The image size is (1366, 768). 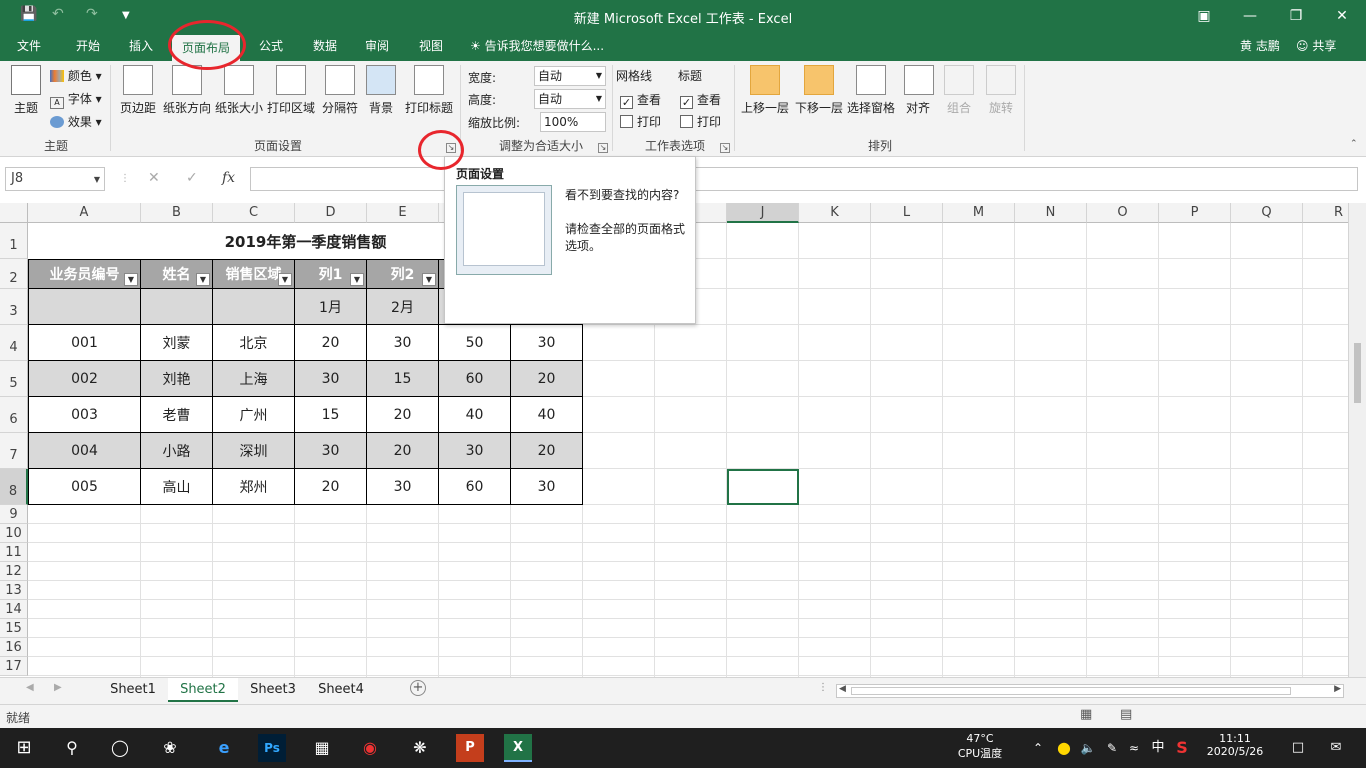 I want to click on row-header: 4, so click(x=14, y=343).